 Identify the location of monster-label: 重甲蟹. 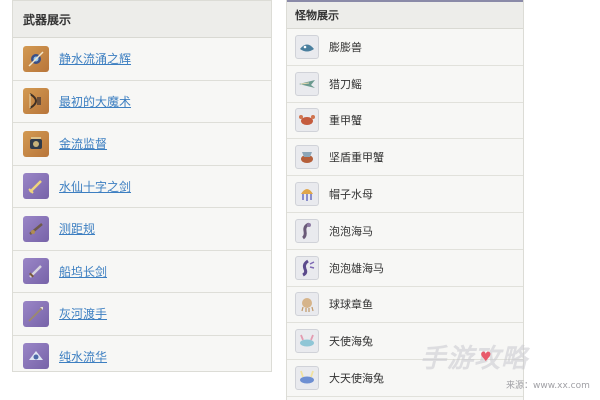
(345, 121).